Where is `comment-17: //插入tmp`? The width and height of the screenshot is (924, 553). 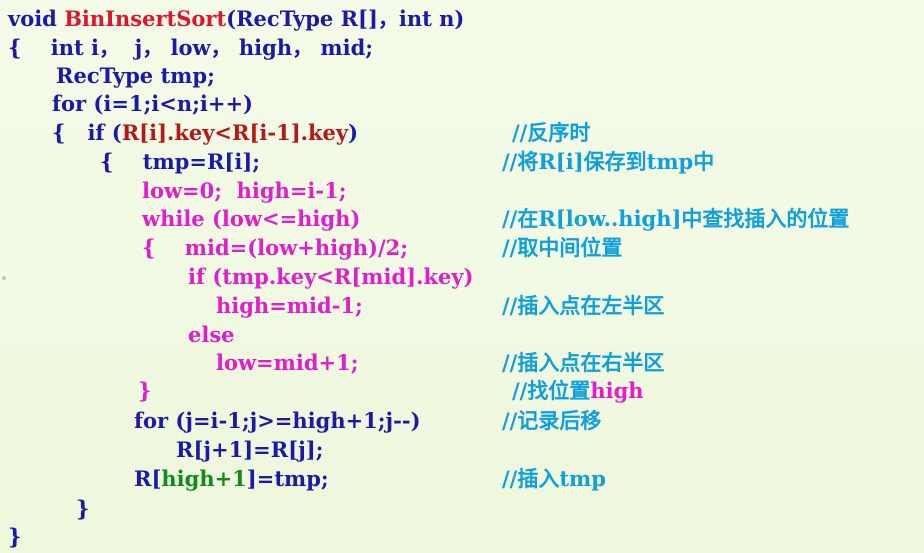
comment-17: //插入tmp is located at coordinates (554, 478).